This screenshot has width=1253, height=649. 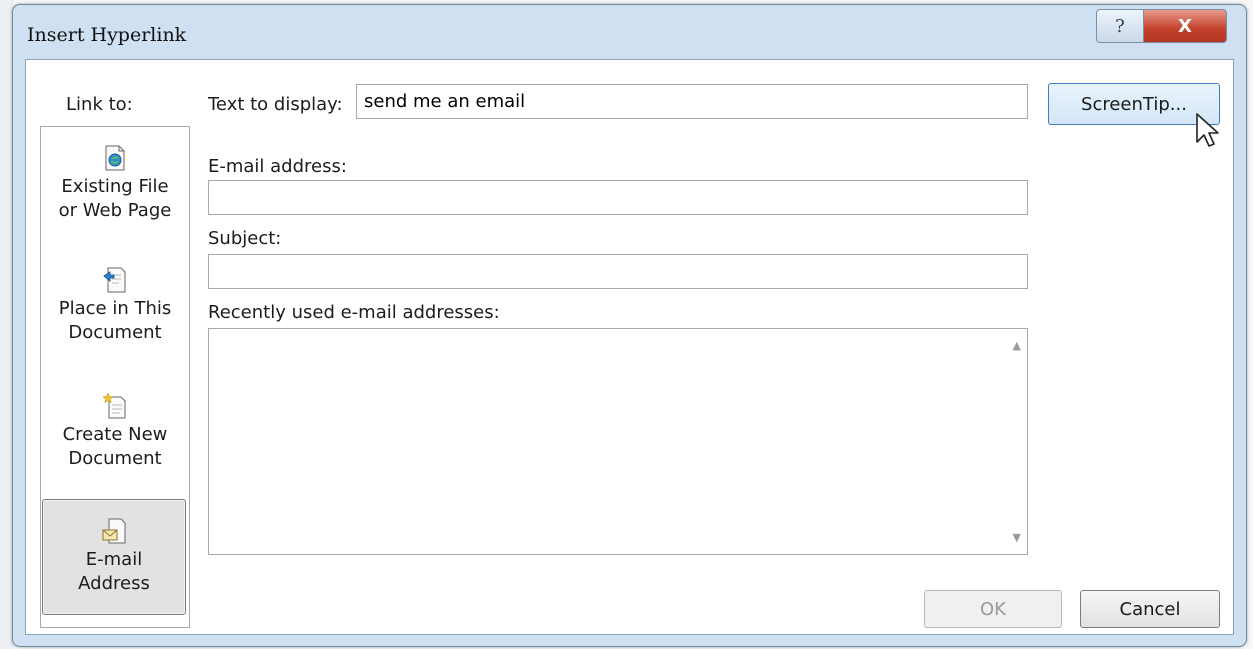 I want to click on link-create-new-document: Create New Document, so click(x=115, y=432).